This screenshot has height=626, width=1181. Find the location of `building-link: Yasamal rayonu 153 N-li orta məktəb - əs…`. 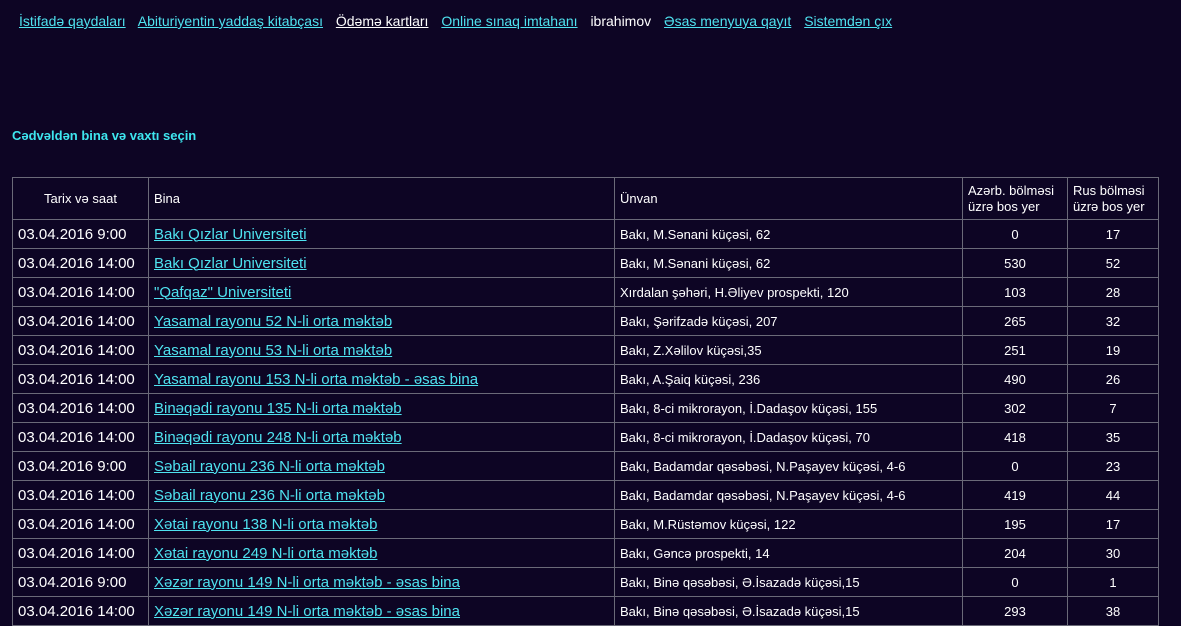

building-link: Yasamal rayonu 153 N-li orta məktəb - əs… is located at coordinates (316, 379).